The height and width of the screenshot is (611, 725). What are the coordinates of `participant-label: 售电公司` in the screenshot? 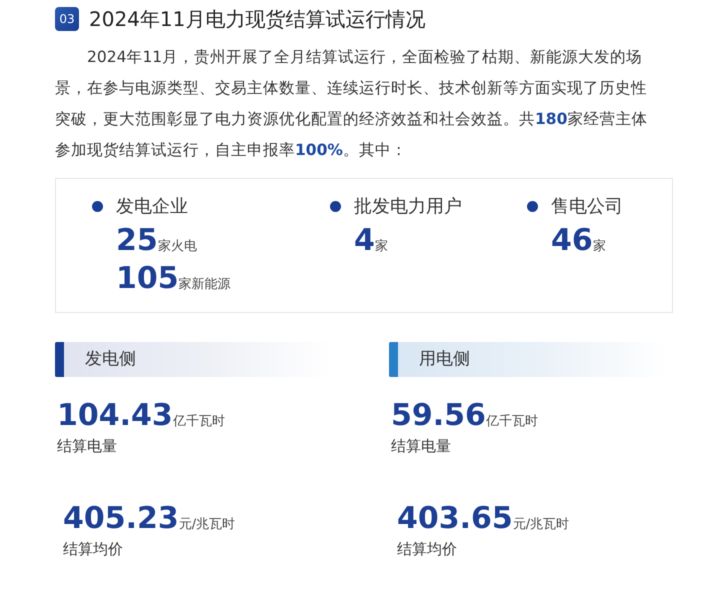 It's located at (587, 207).